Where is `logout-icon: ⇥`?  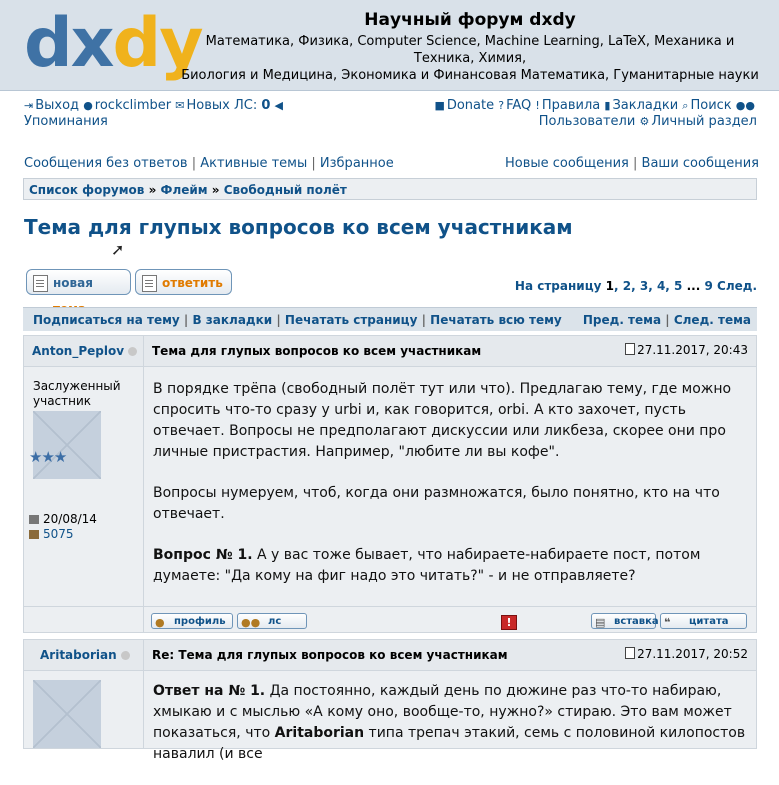
logout-icon: ⇥ is located at coordinates (29, 105).